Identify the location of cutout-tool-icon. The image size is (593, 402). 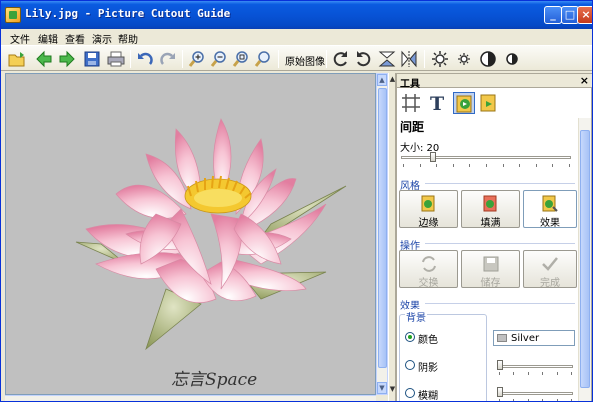
(464, 103).